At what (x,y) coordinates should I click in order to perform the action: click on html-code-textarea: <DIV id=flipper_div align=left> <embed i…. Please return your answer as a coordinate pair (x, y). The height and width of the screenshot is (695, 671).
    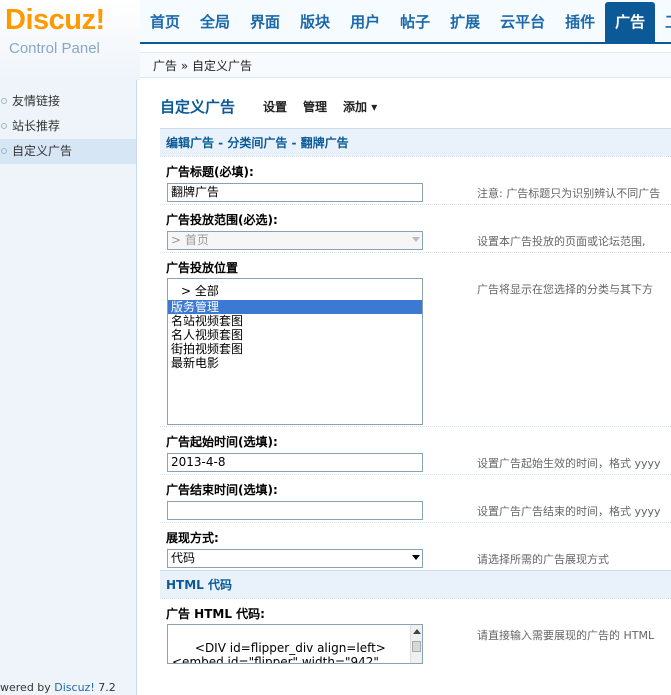
    Looking at the image, I should click on (295, 644).